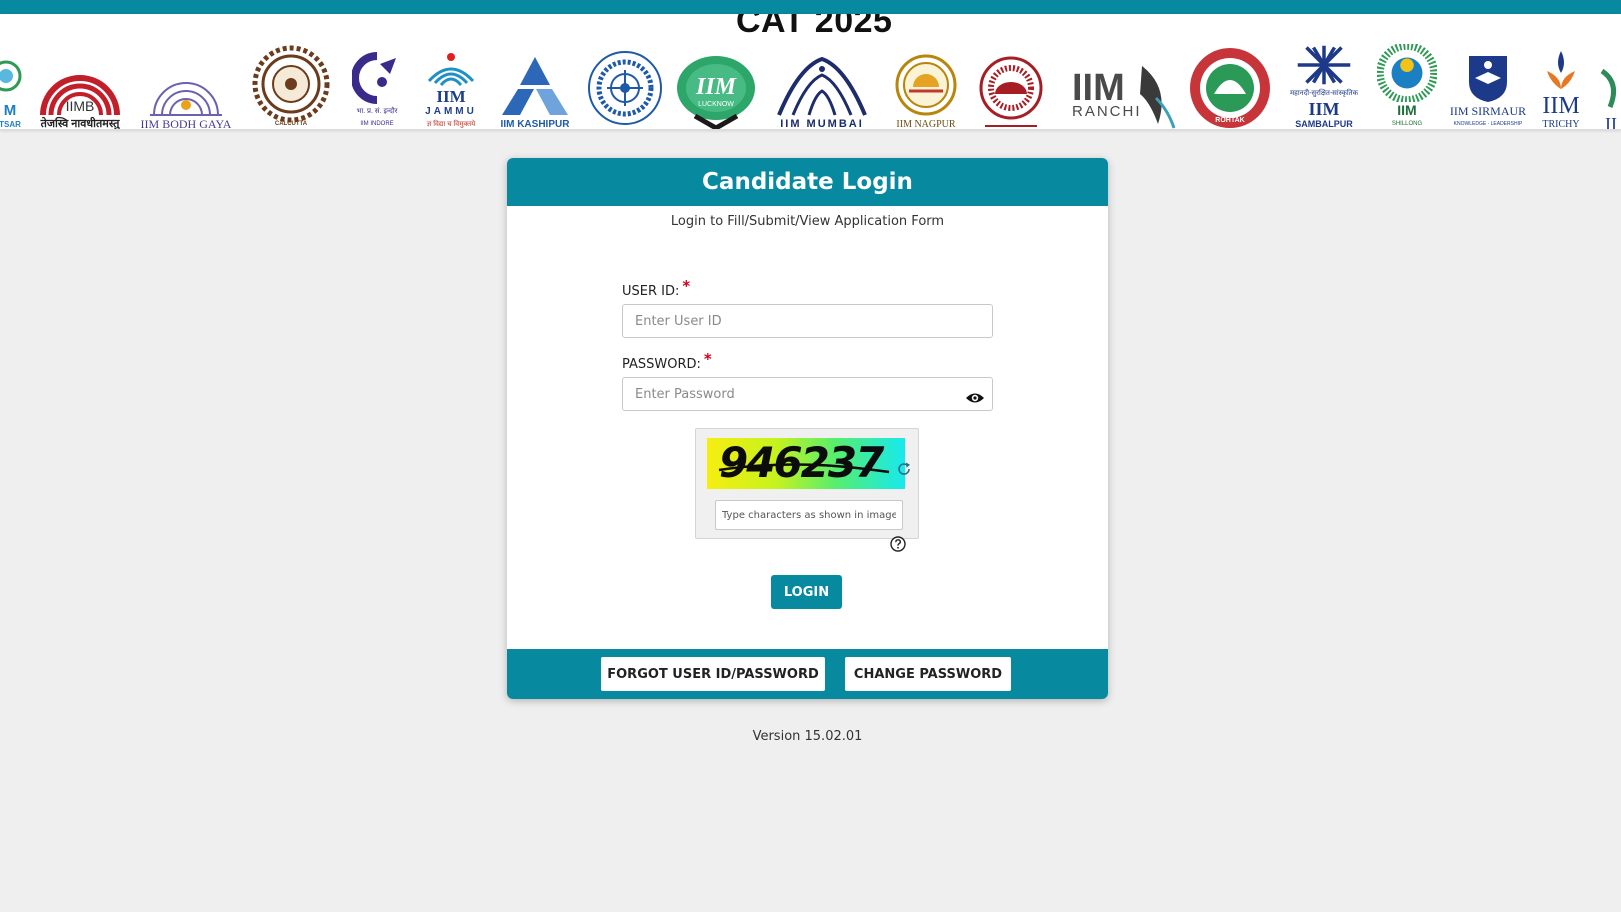 This screenshot has width=1621, height=912. Describe the element at coordinates (807, 394) in the screenshot. I see `password-input` at that location.